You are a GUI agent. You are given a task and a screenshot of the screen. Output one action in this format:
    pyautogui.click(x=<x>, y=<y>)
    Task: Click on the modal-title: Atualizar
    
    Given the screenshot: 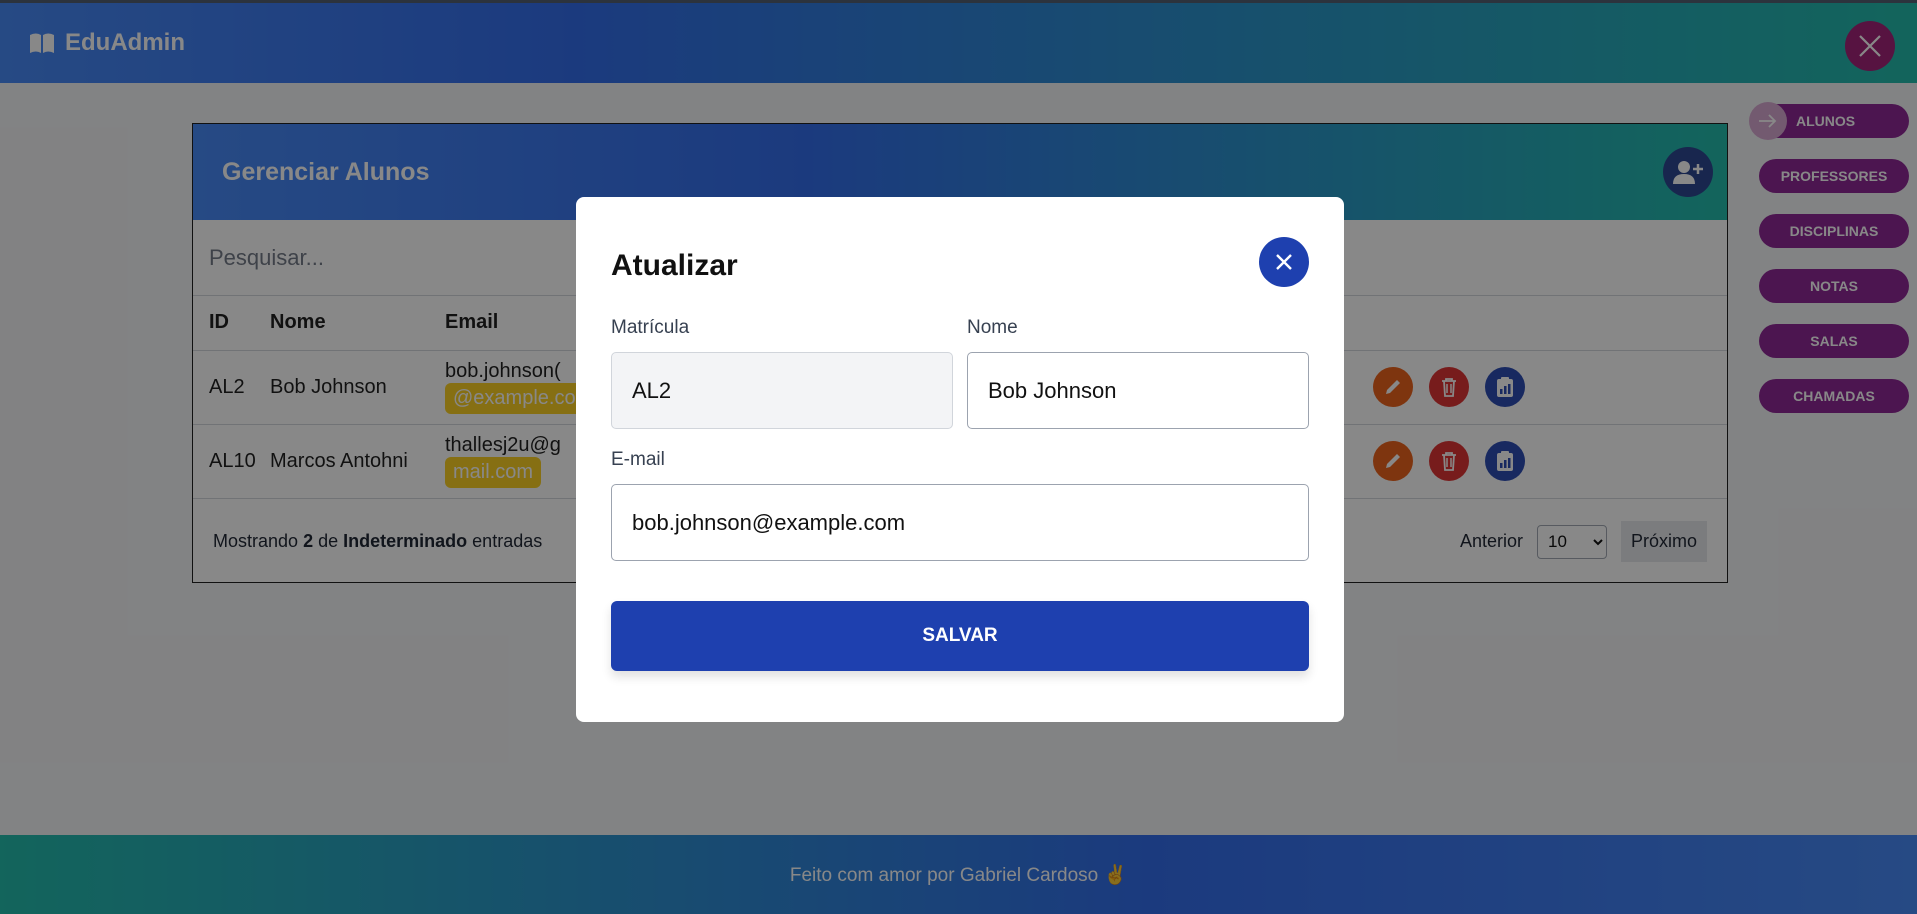 What is the action you would take?
    pyautogui.click(x=674, y=265)
    